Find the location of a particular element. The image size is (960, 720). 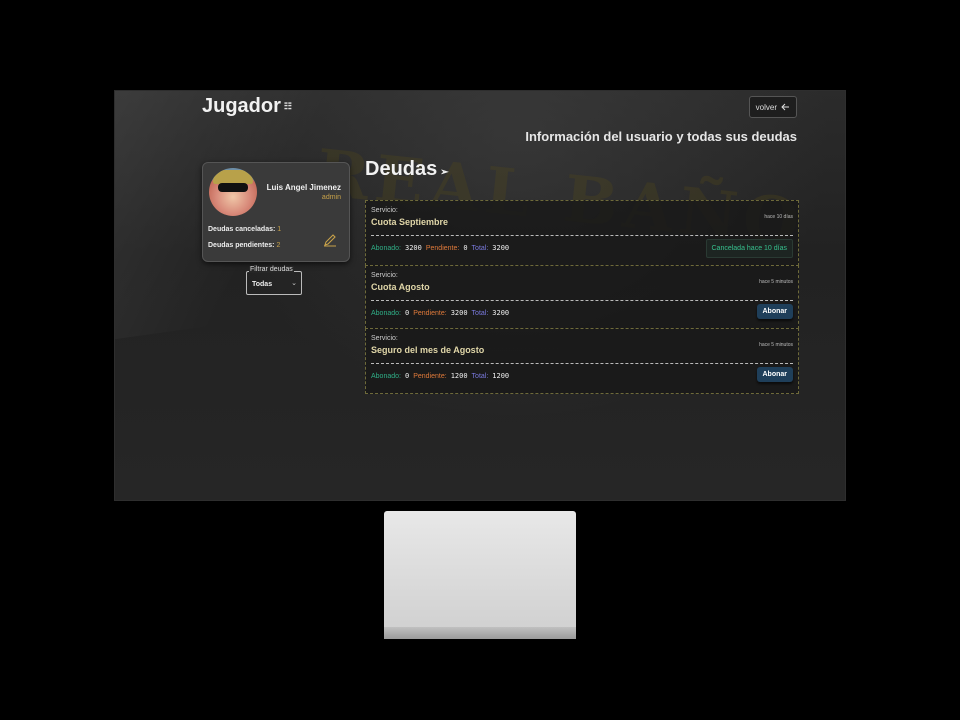

pending-debts-label: Deudas pendientes: is located at coordinates (241, 245).